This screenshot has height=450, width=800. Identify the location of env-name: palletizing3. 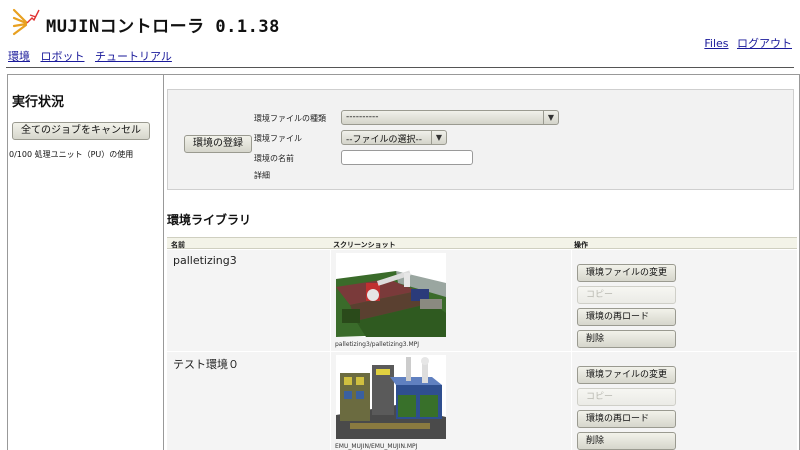
(205, 260).